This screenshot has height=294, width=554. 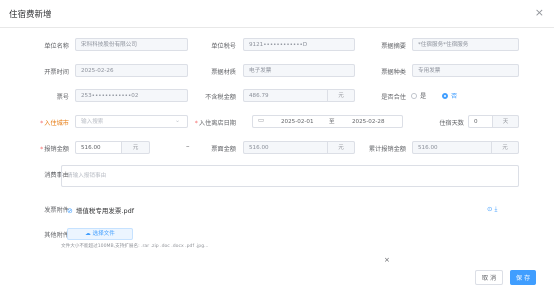 I want to click on chevron-down-icon: ⌄, so click(x=178, y=120).